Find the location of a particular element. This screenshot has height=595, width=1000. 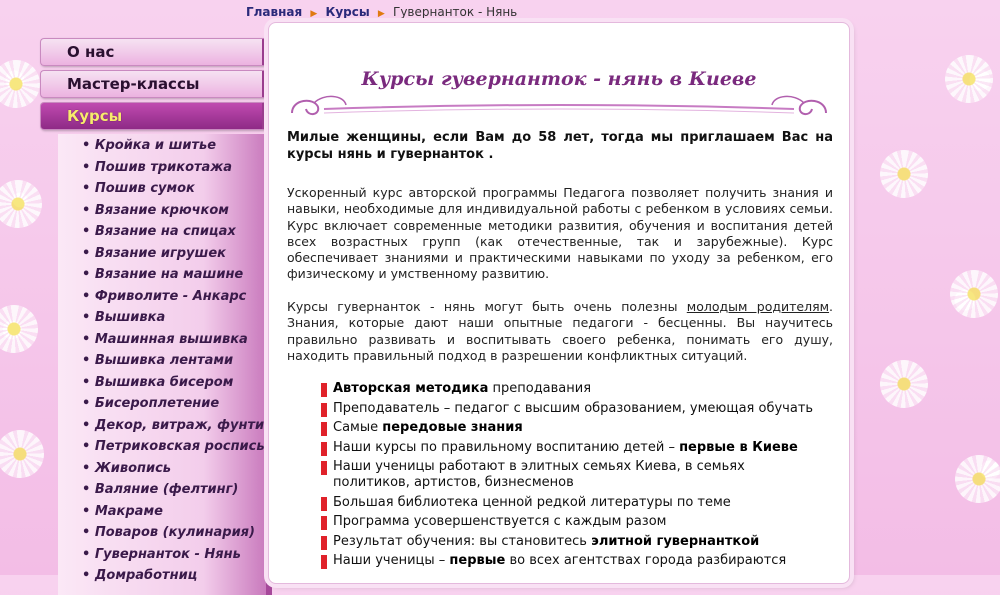

menu-tab-masterclasses: Мастер-классы is located at coordinates (154, 84).